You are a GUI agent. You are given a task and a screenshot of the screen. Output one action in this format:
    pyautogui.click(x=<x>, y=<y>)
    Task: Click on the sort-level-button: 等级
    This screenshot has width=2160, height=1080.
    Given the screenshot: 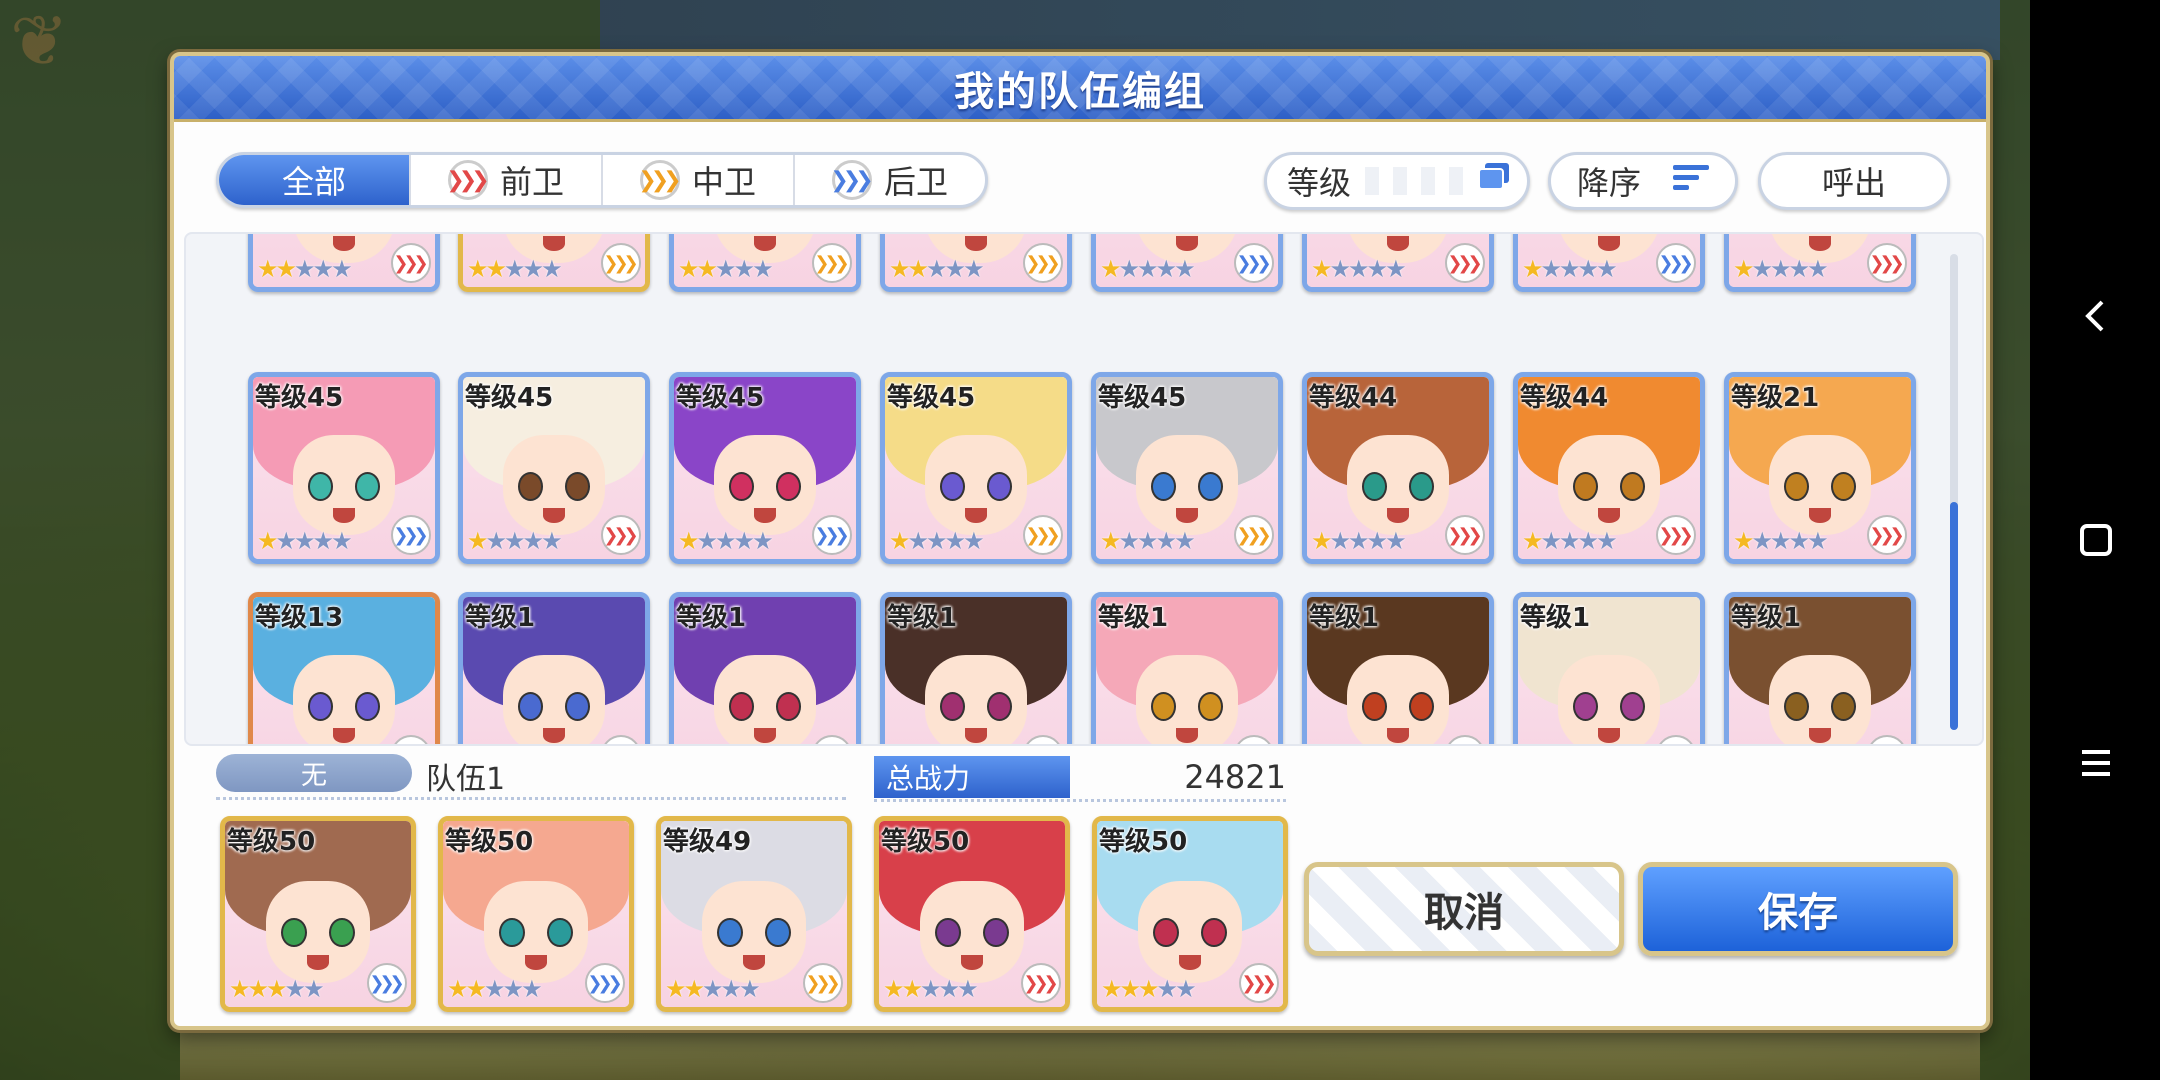 What is the action you would take?
    pyautogui.click(x=1397, y=181)
    